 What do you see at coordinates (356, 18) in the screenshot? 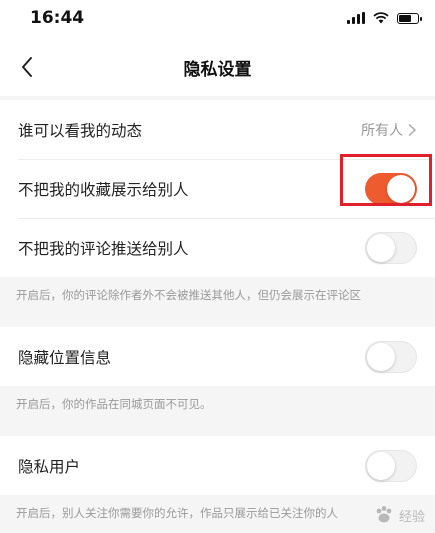
I see `signal-icon` at bounding box center [356, 18].